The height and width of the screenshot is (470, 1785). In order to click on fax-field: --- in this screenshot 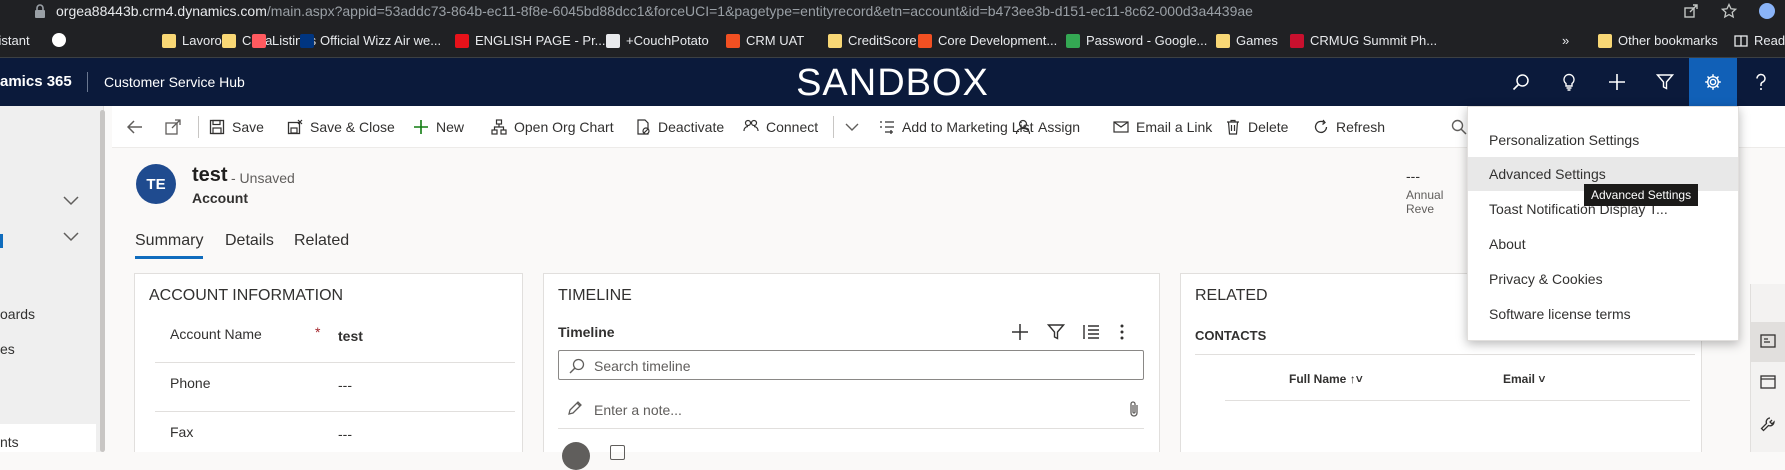, I will do `click(345, 434)`.